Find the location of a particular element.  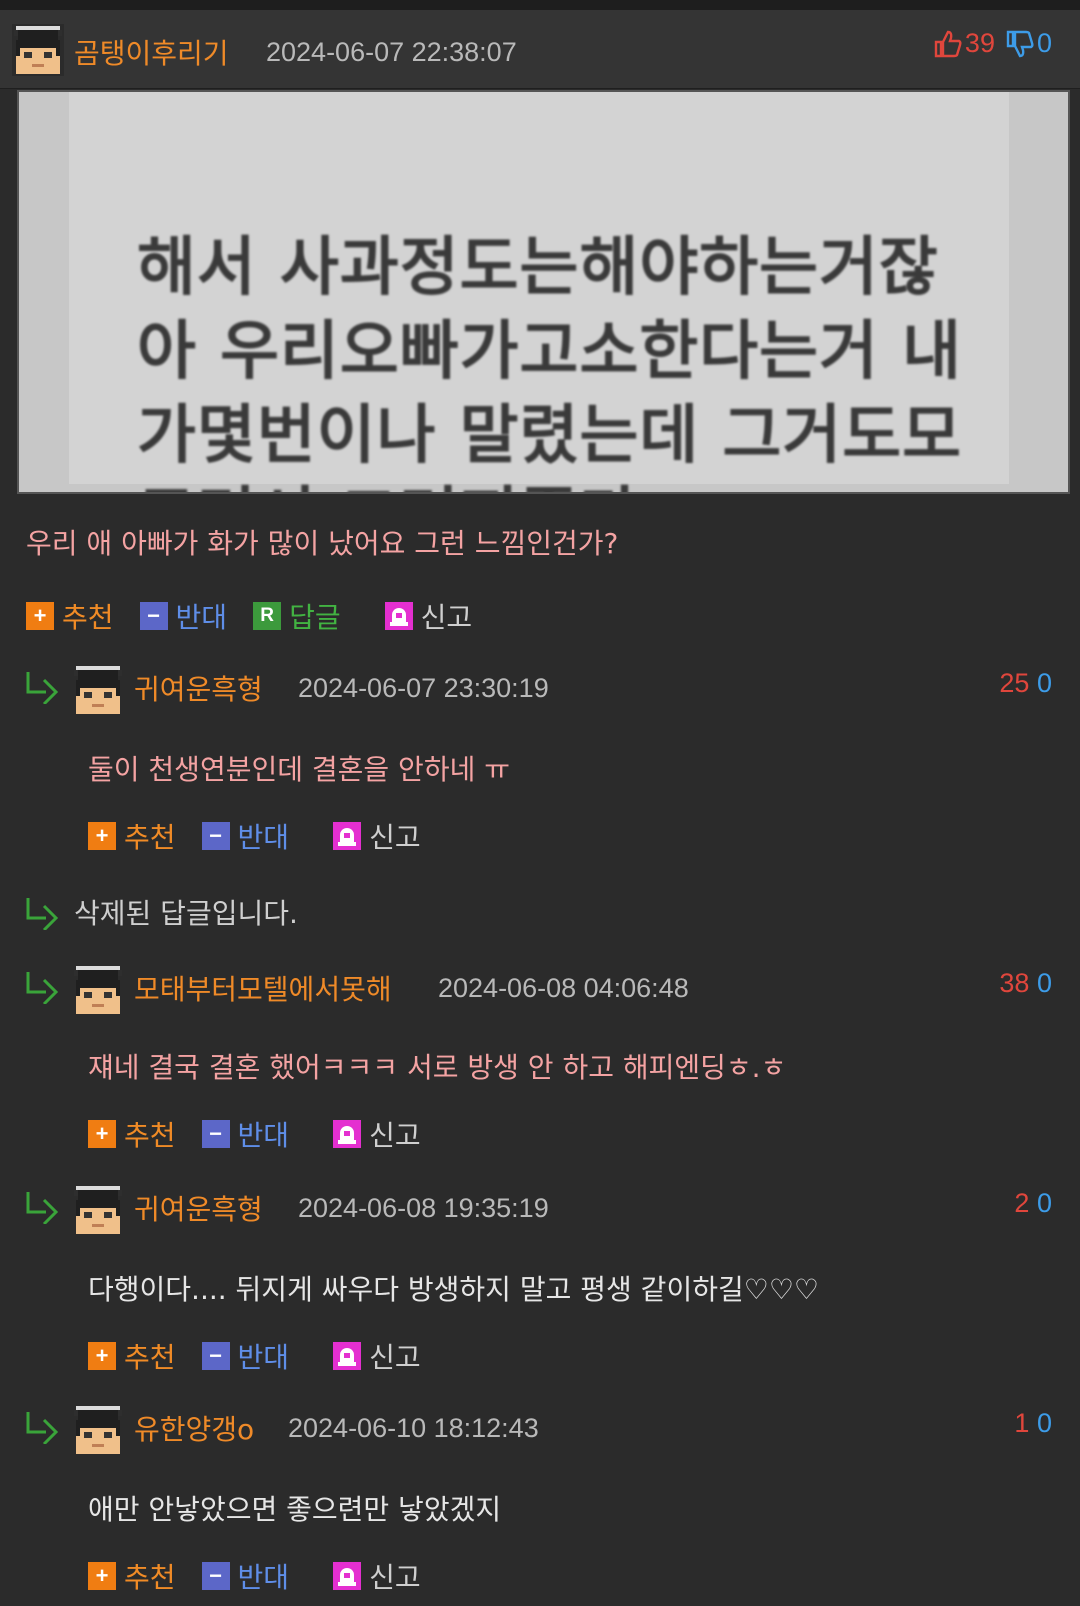

comment-upvote-count: 38 is located at coordinates (1014, 983).